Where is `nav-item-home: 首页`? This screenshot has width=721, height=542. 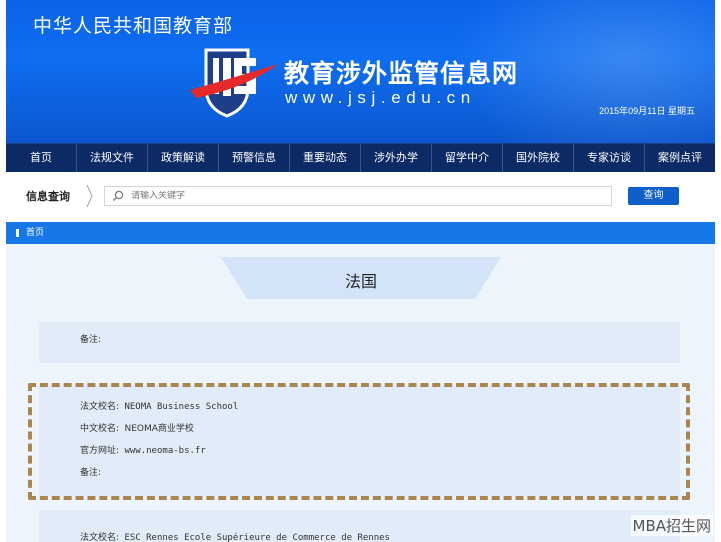 nav-item-home: 首页 is located at coordinates (41, 158).